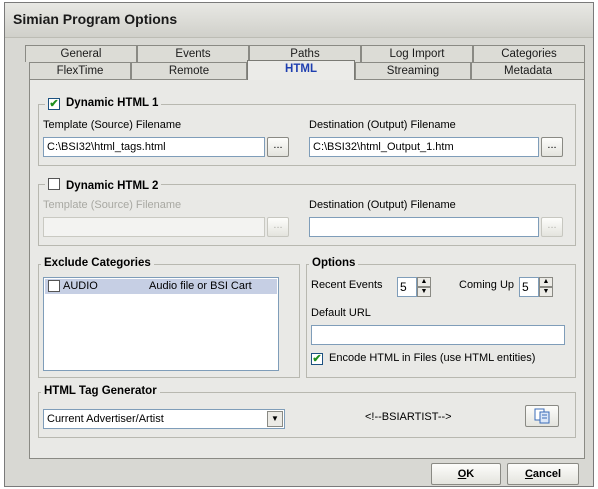 This screenshot has height=489, width=598. What do you see at coordinates (112, 125) in the screenshot?
I see `template-filename-label-1: Template (Source) Filename` at bounding box center [112, 125].